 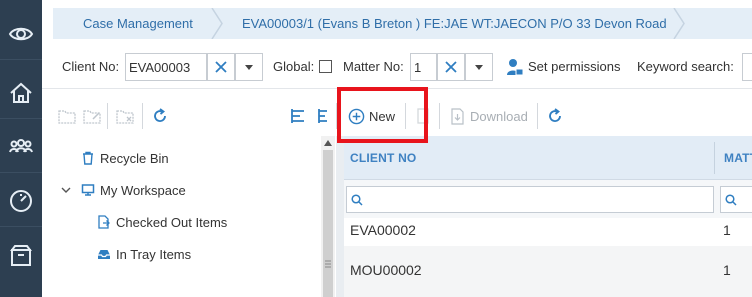 I want to click on matter-filter, so click(x=736, y=199).